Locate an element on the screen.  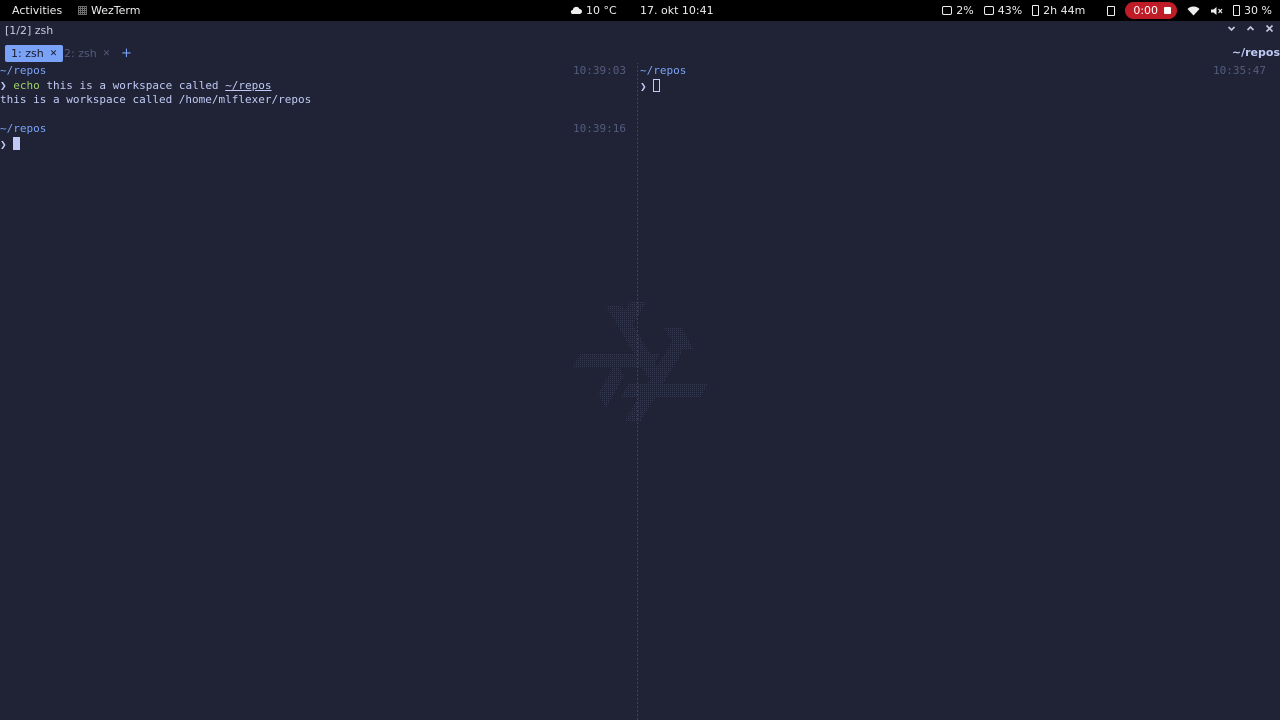
terminal-cursor is located at coordinates (17, 143).